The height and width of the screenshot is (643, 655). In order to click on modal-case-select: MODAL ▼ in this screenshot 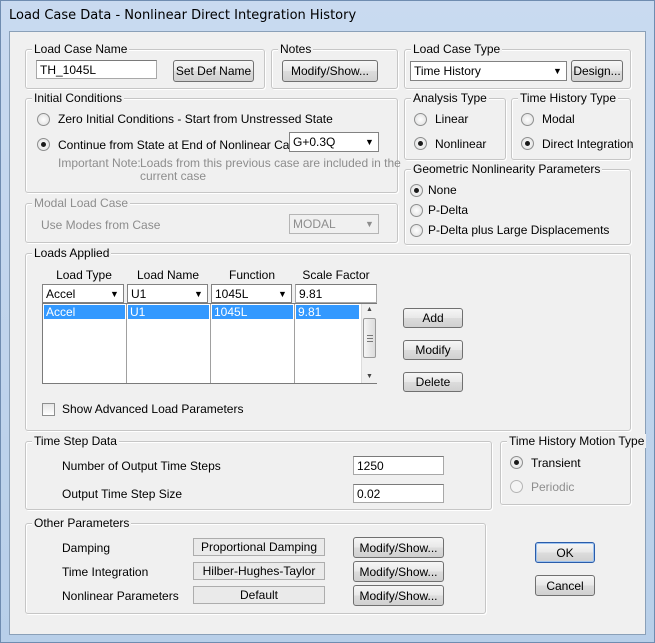, I will do `click(334, 224)`.